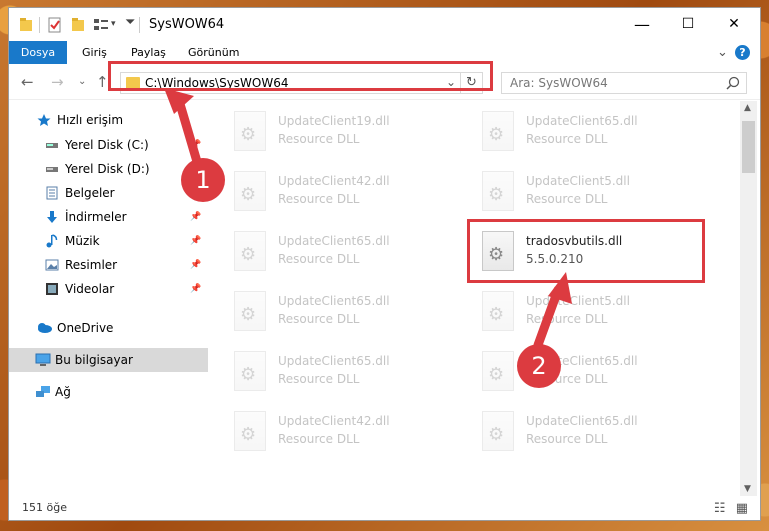 The width and height of the screenshot is (769, 531). I want to click on help-button: ?, so click(742, 52).